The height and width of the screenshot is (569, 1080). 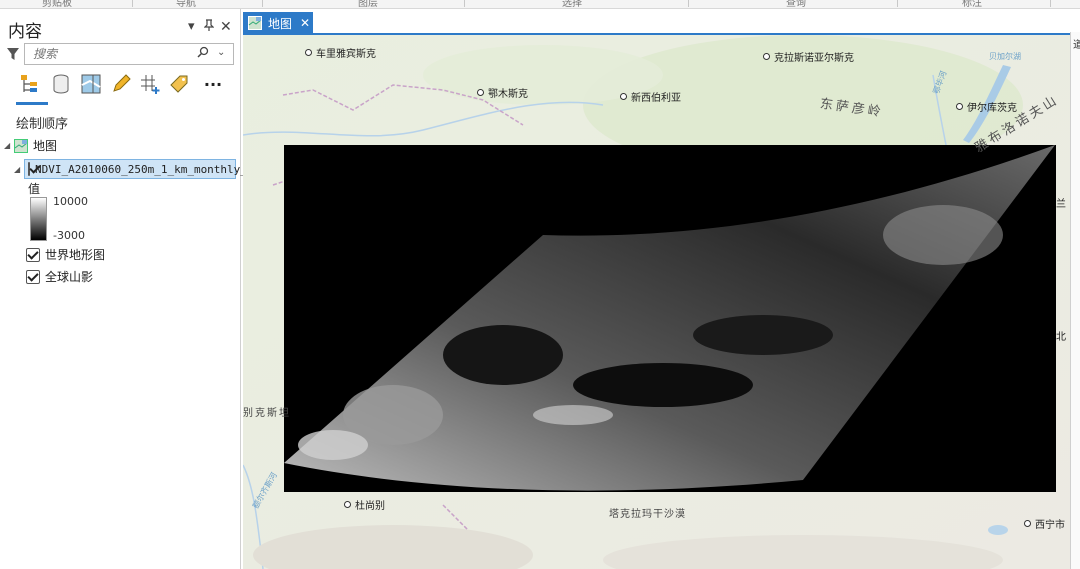 What do you see at coordinates (57, 4) in the screenshot?
I see `ribbon-group-clipboard: 剪贴板` at bounding box center [57, 4].